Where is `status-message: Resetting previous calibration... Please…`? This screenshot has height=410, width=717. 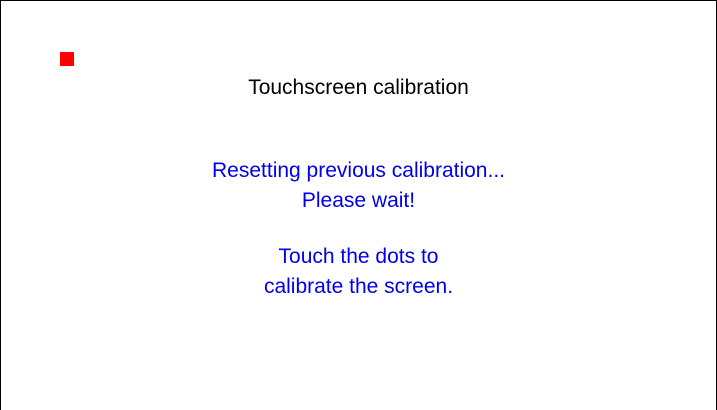 status-message: Resetting previous calibration... Please… is located at coordinates (358, 186).